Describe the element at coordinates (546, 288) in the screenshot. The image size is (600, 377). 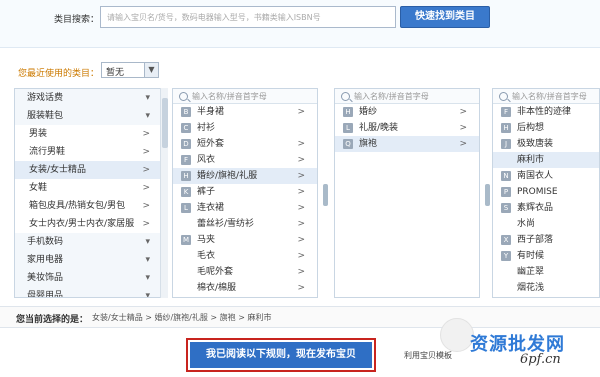
I see `category-item: 烟花浅` at that location.